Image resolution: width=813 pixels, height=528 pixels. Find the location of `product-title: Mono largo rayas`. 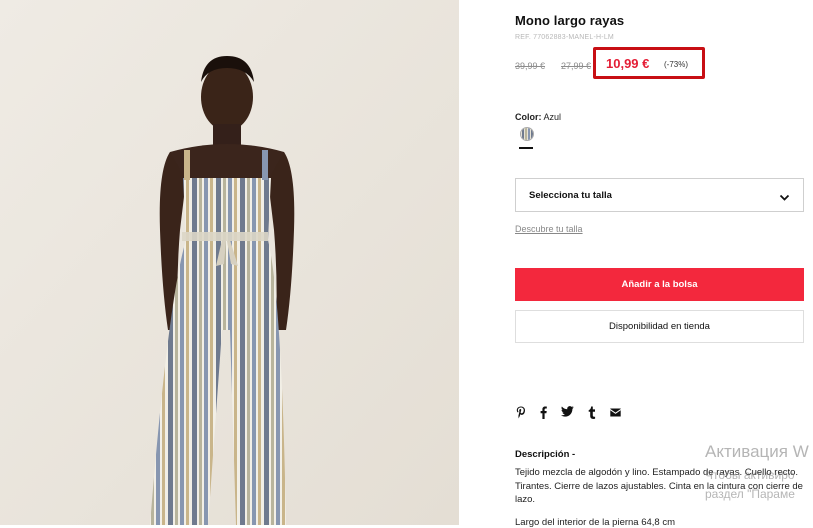

product-title: Mono largo rayas is located at coordinates (570, 20).